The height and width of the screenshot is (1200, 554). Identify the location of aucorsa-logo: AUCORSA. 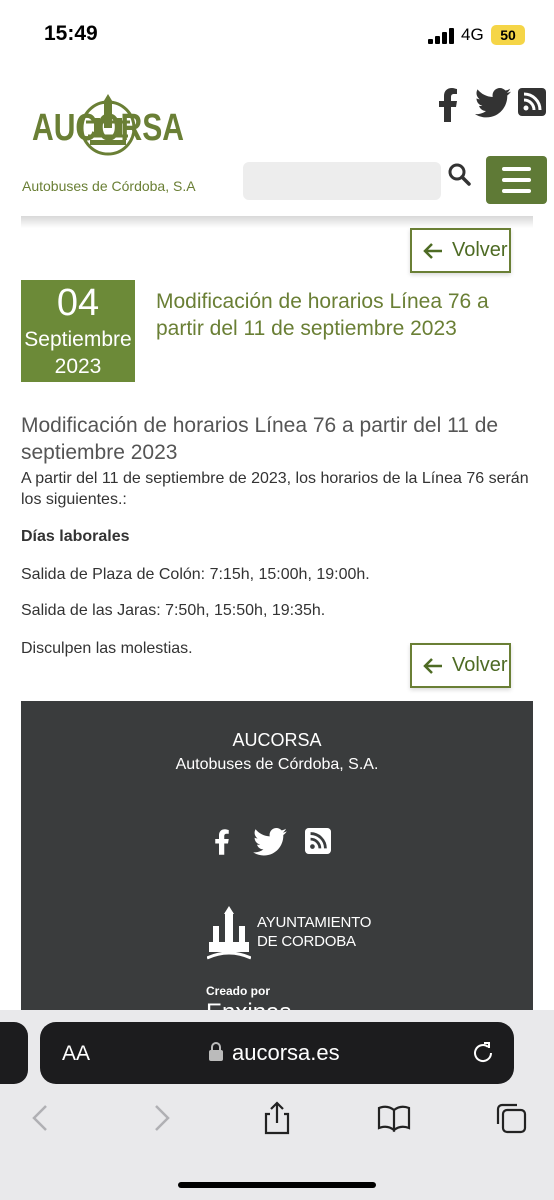
(108, 134).